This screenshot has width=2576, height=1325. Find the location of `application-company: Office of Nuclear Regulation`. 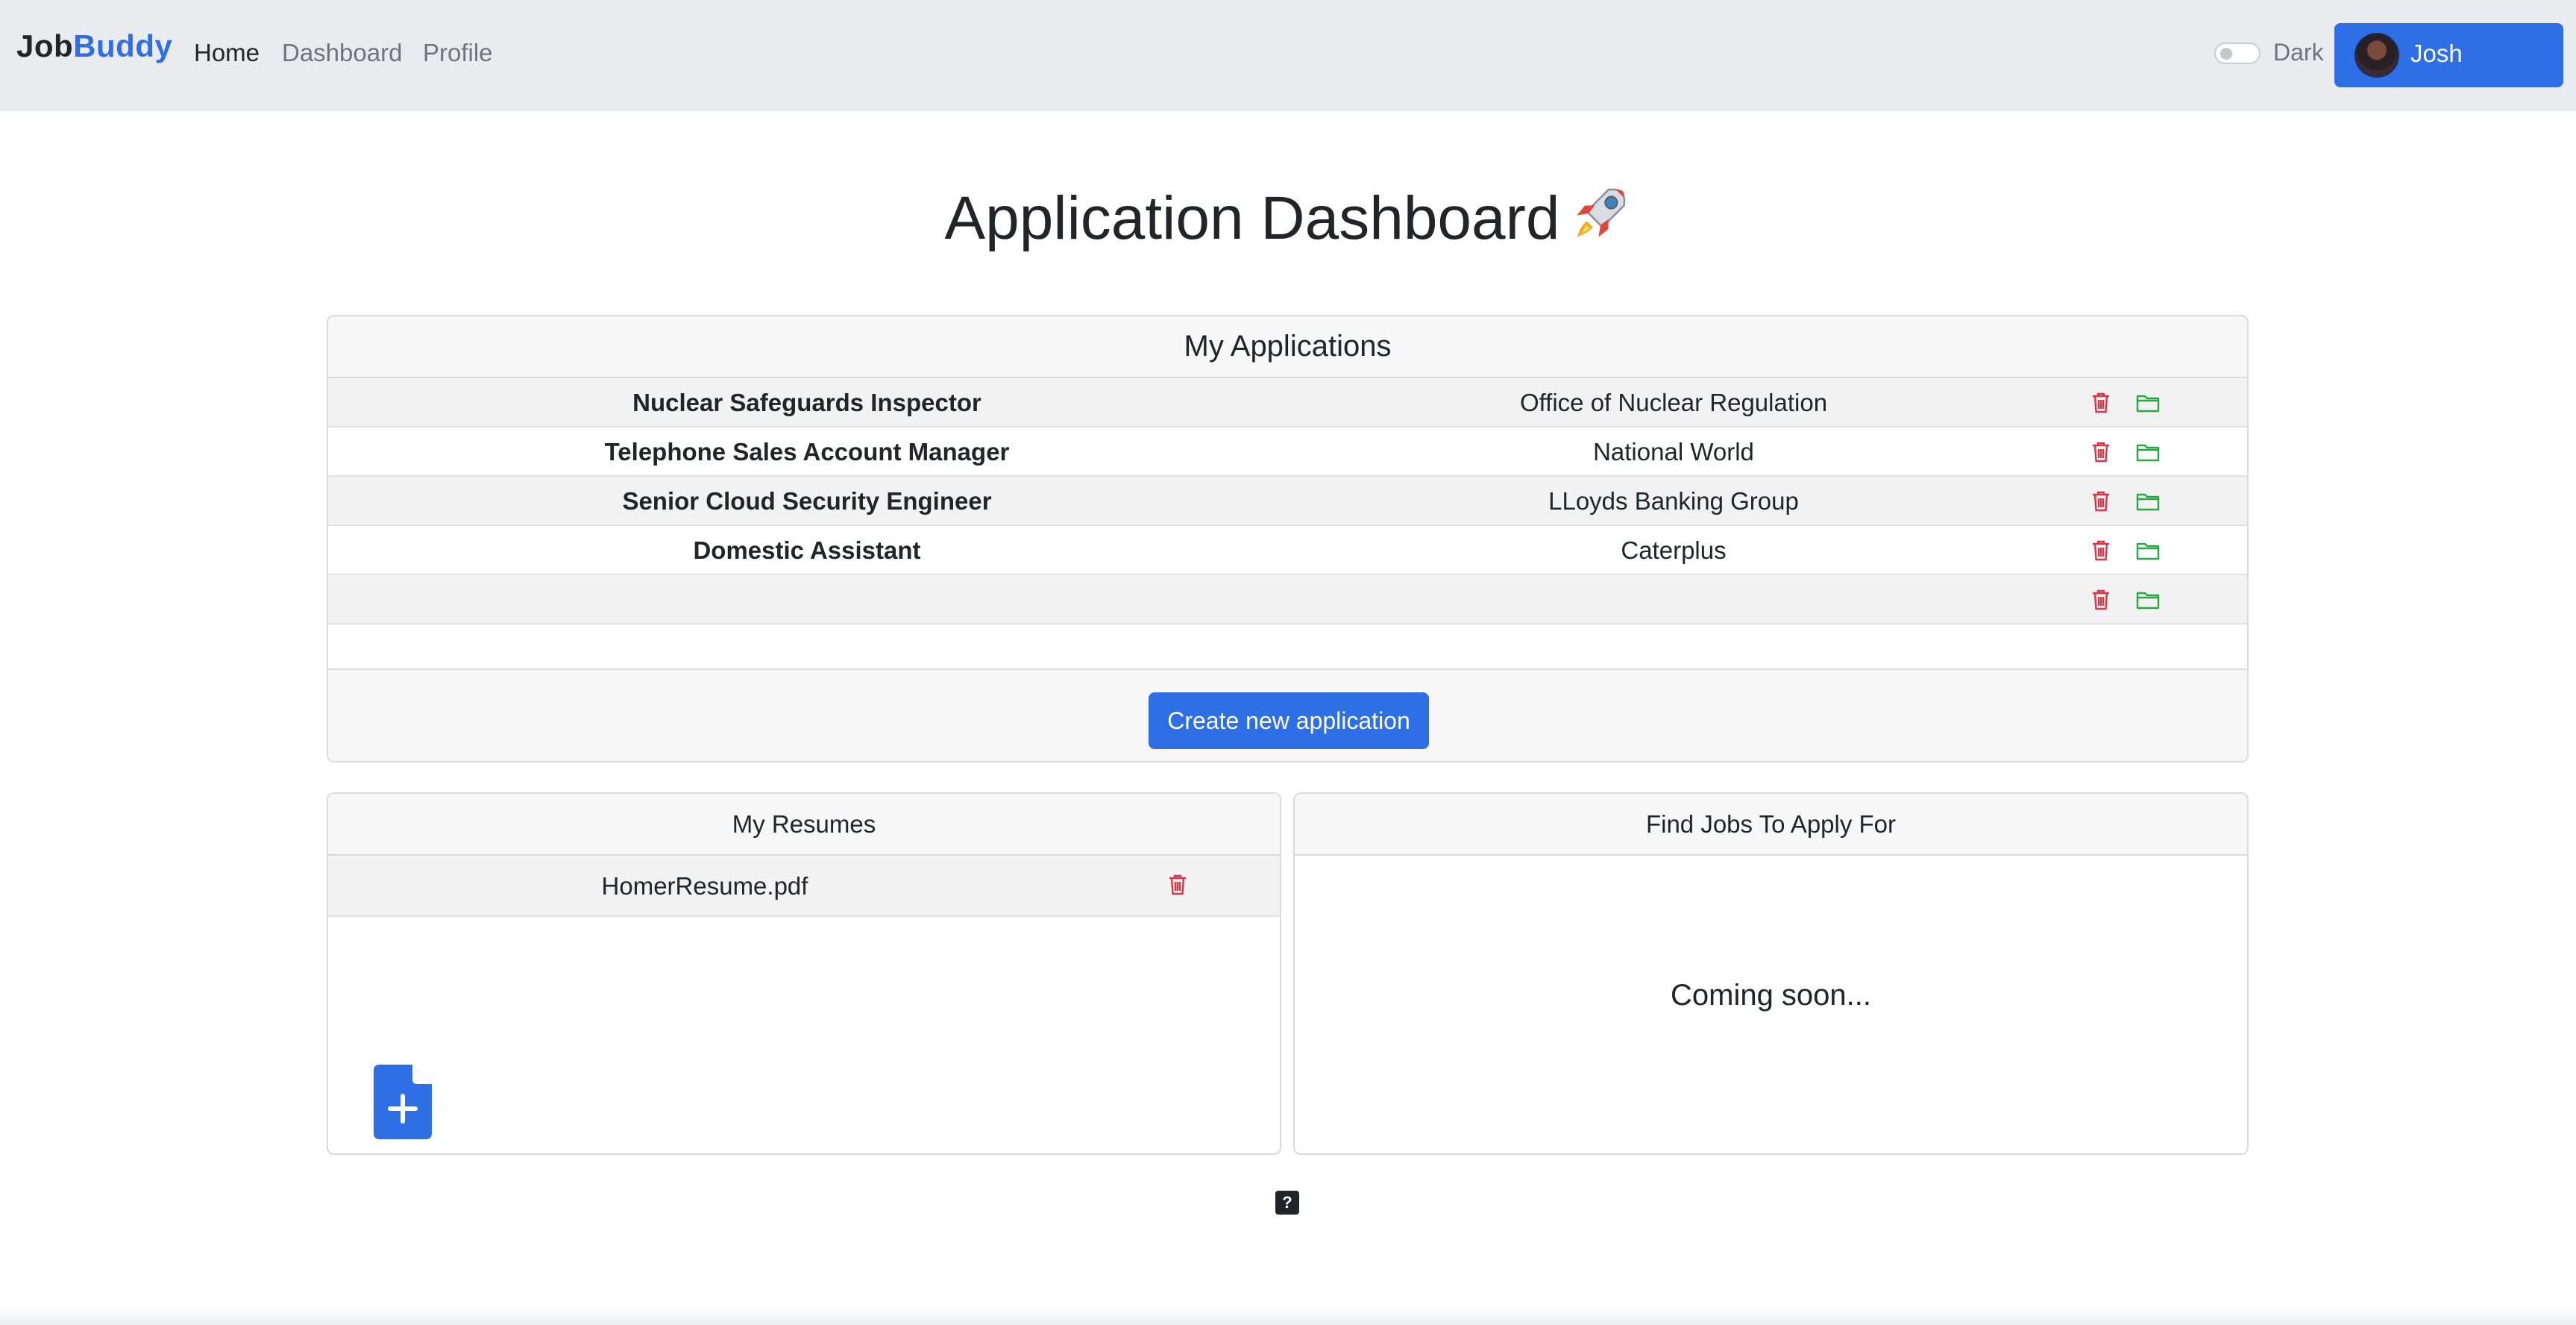

application-company: Office of Nuclear Regulation is located at coordinates (1674, 402).